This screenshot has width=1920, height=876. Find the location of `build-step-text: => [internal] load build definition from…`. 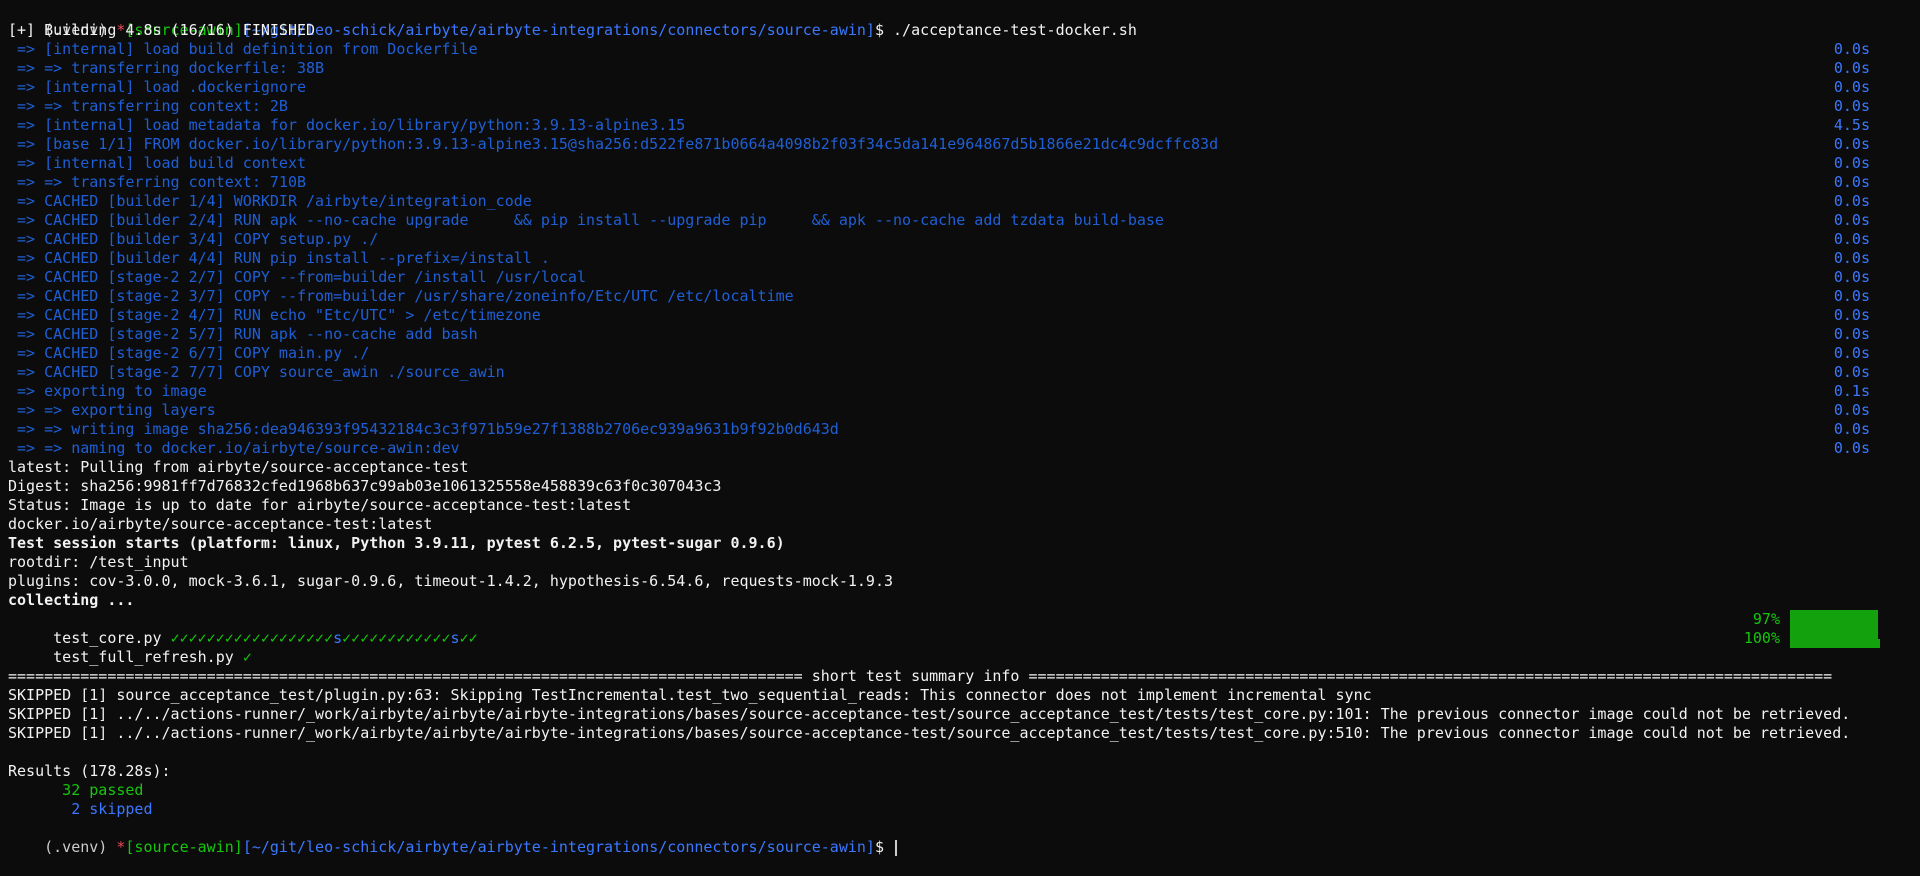

build-step-text: => [internal] load build definition from… is located at coordinates (243, 49).